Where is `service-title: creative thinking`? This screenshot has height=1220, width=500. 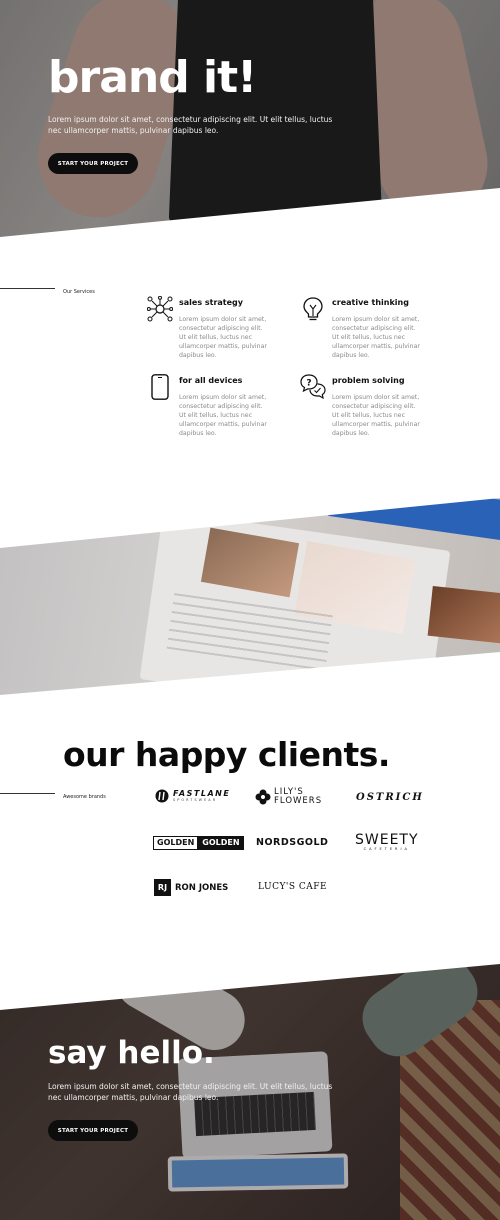 service-title: creative thinking is located at coordinates (370, 302).